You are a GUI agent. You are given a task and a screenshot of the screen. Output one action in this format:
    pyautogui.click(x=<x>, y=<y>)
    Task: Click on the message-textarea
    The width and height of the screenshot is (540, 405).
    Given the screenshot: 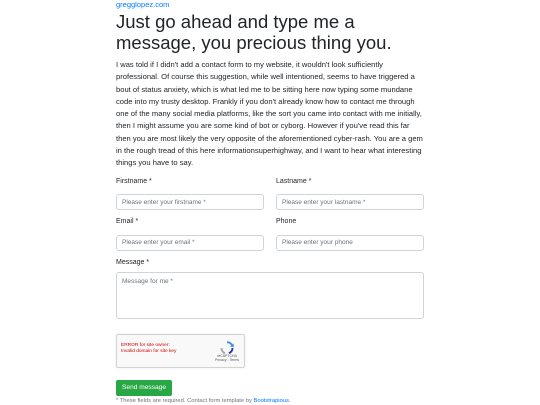 What is the action you would take?
    pyautogui.click(x=270, y=295)
    